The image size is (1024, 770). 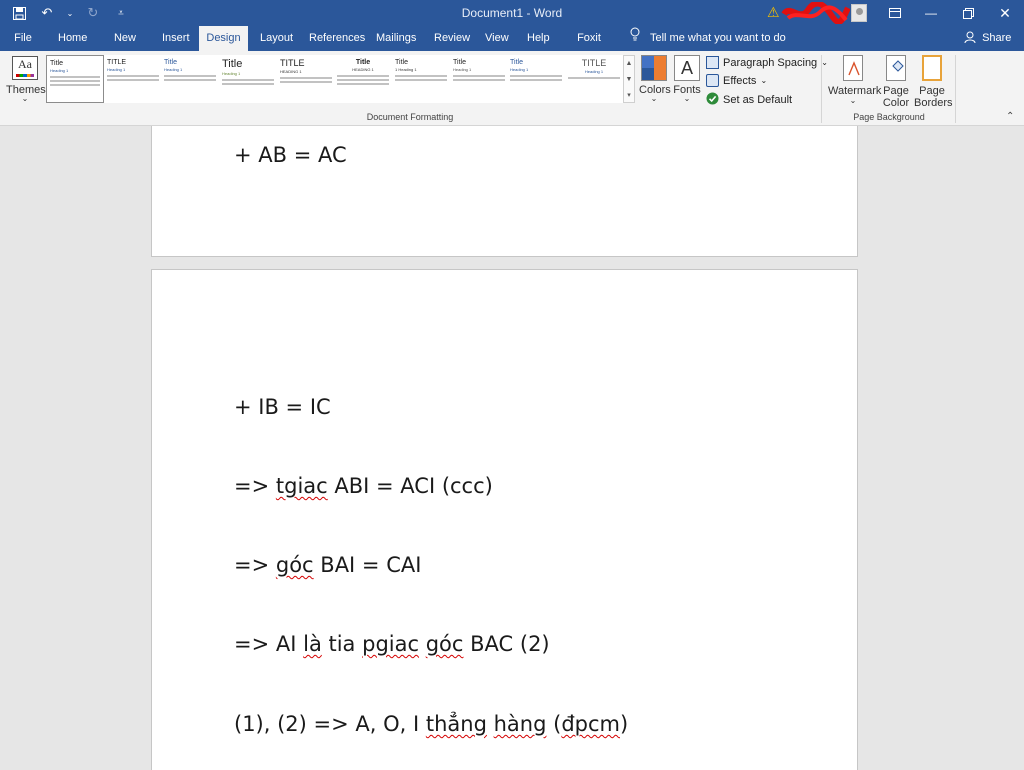 What do you see at coordinates (537, 38) in the screenshot?
I see `tab-help: Help` at bounding box center [537, 38].